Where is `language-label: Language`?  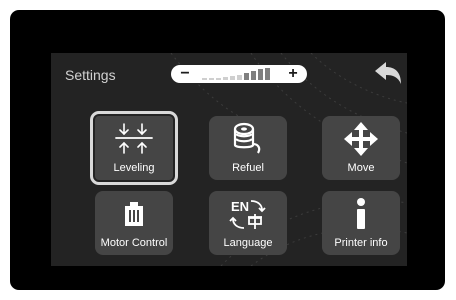 language-label: Language is located at coordinates (248, 243).